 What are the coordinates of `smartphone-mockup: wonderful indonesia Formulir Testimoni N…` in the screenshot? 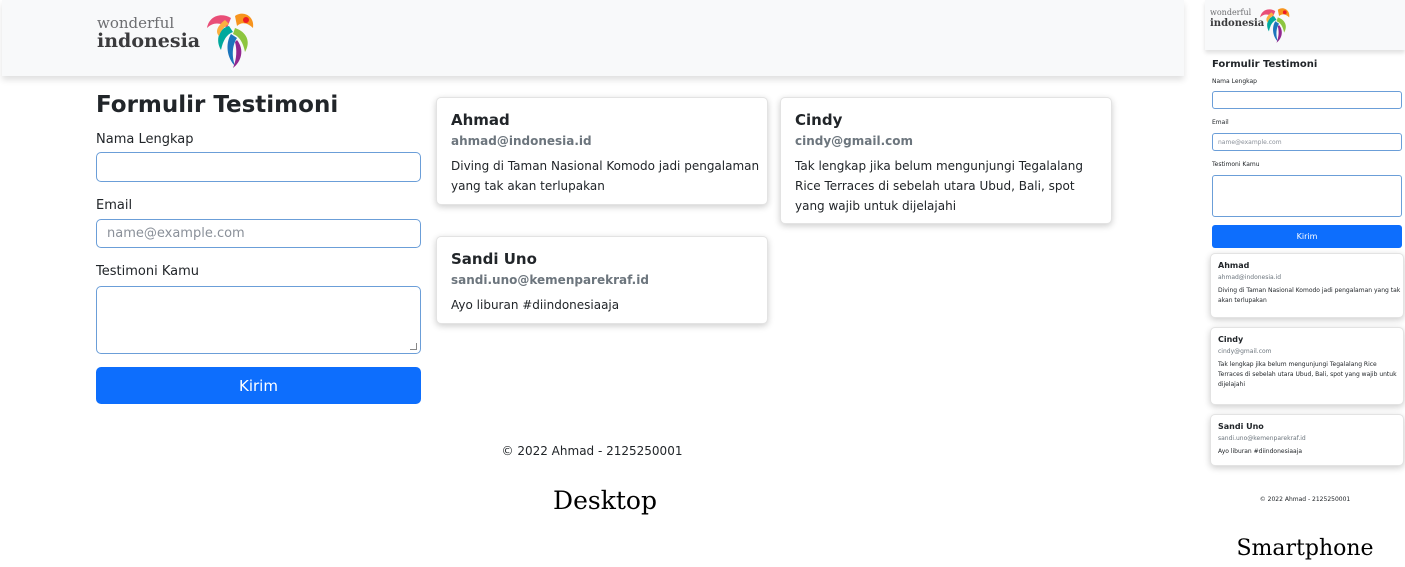 It's located at (1305, 283).